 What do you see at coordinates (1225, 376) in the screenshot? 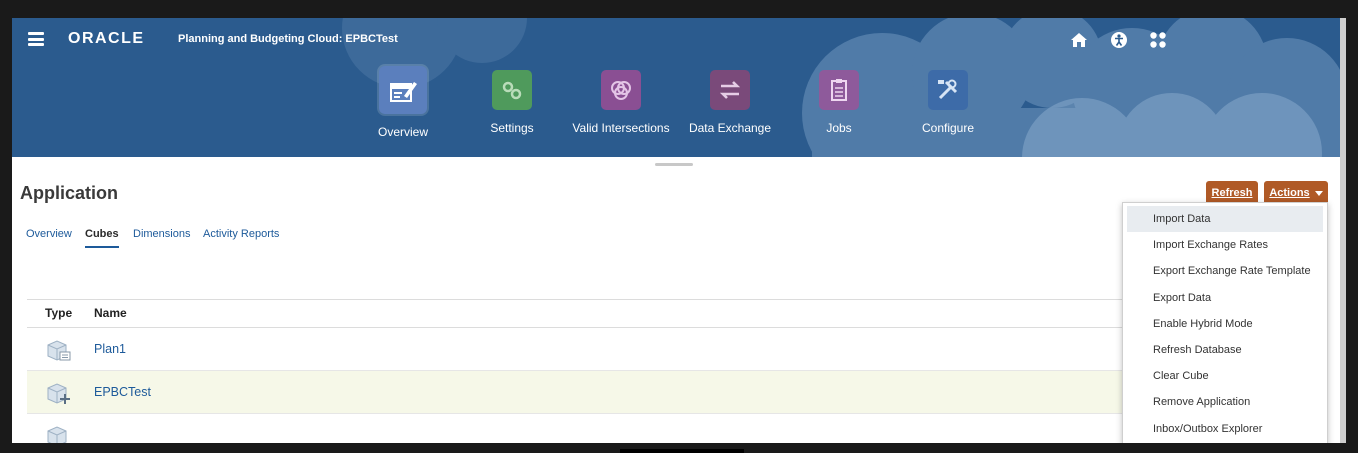
I see `menu-item-clear-cube: Clear Cube` at bounding box center [1225, 376].